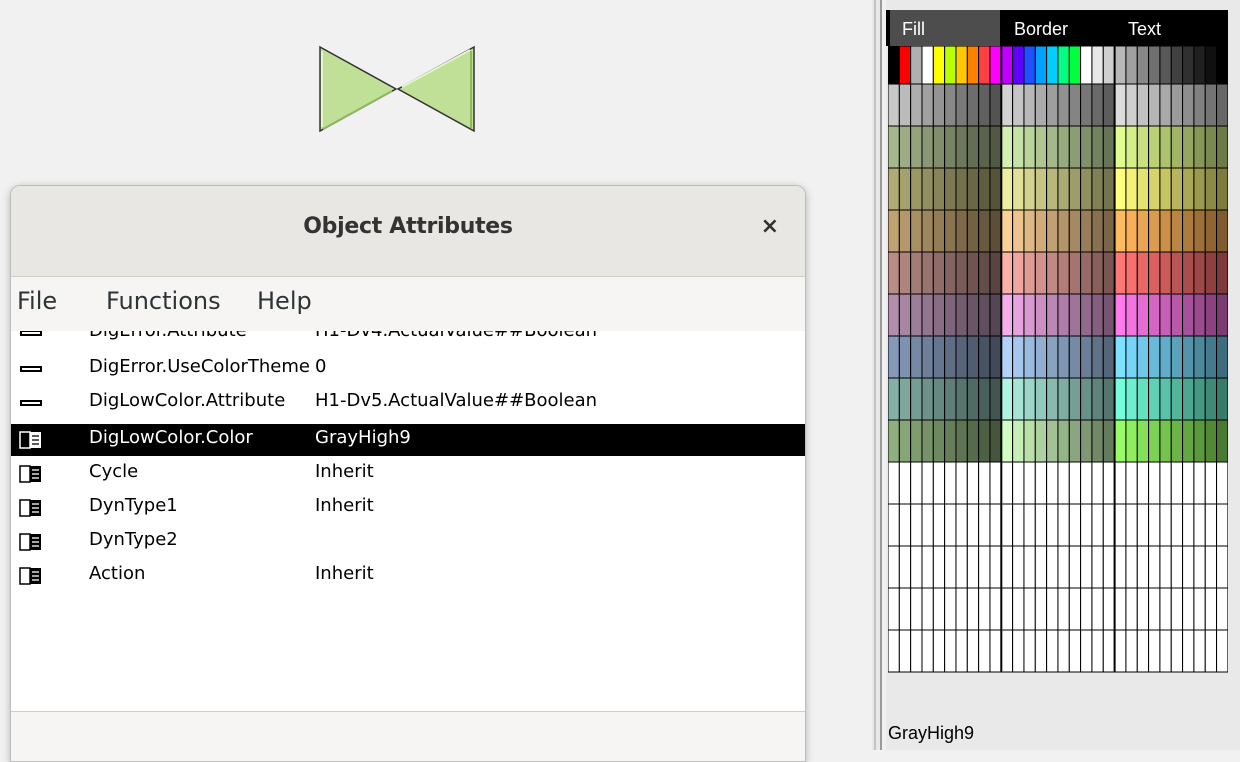  What do you see at coordinates (408, 231) in the screenshot?
I see `dialog-titlebar: Object Attributes ×` at bounding box center [408, 231].